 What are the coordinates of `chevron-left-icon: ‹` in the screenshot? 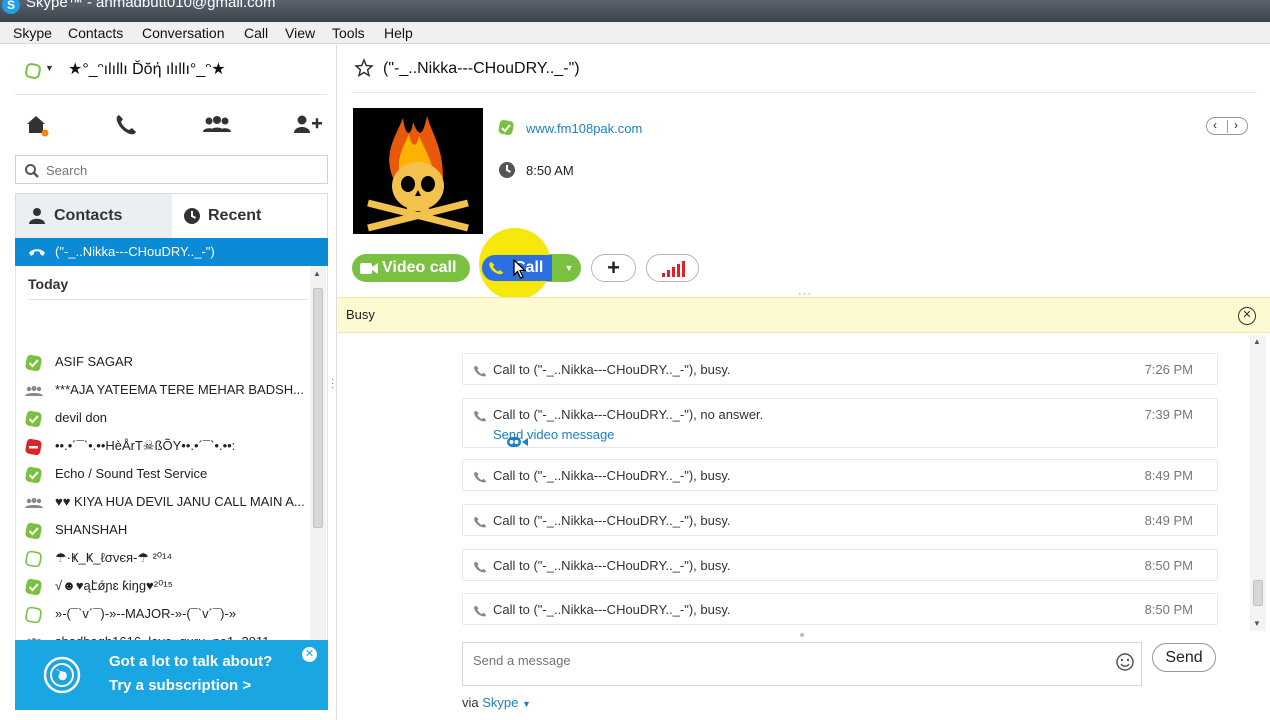 It's located at (1215, 125).